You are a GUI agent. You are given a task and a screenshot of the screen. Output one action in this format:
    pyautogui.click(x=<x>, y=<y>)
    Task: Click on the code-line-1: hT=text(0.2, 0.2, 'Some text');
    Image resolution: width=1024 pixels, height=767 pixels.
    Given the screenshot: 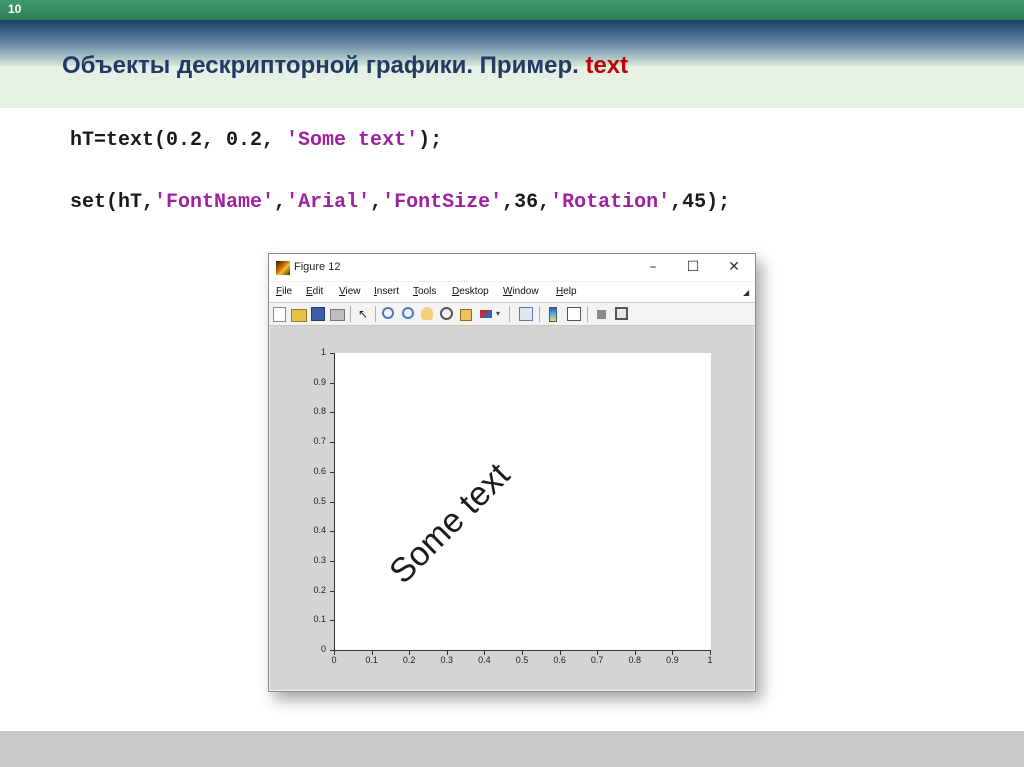 What is the action you would take?
    pyautogui.click(x=256, y=140)
    